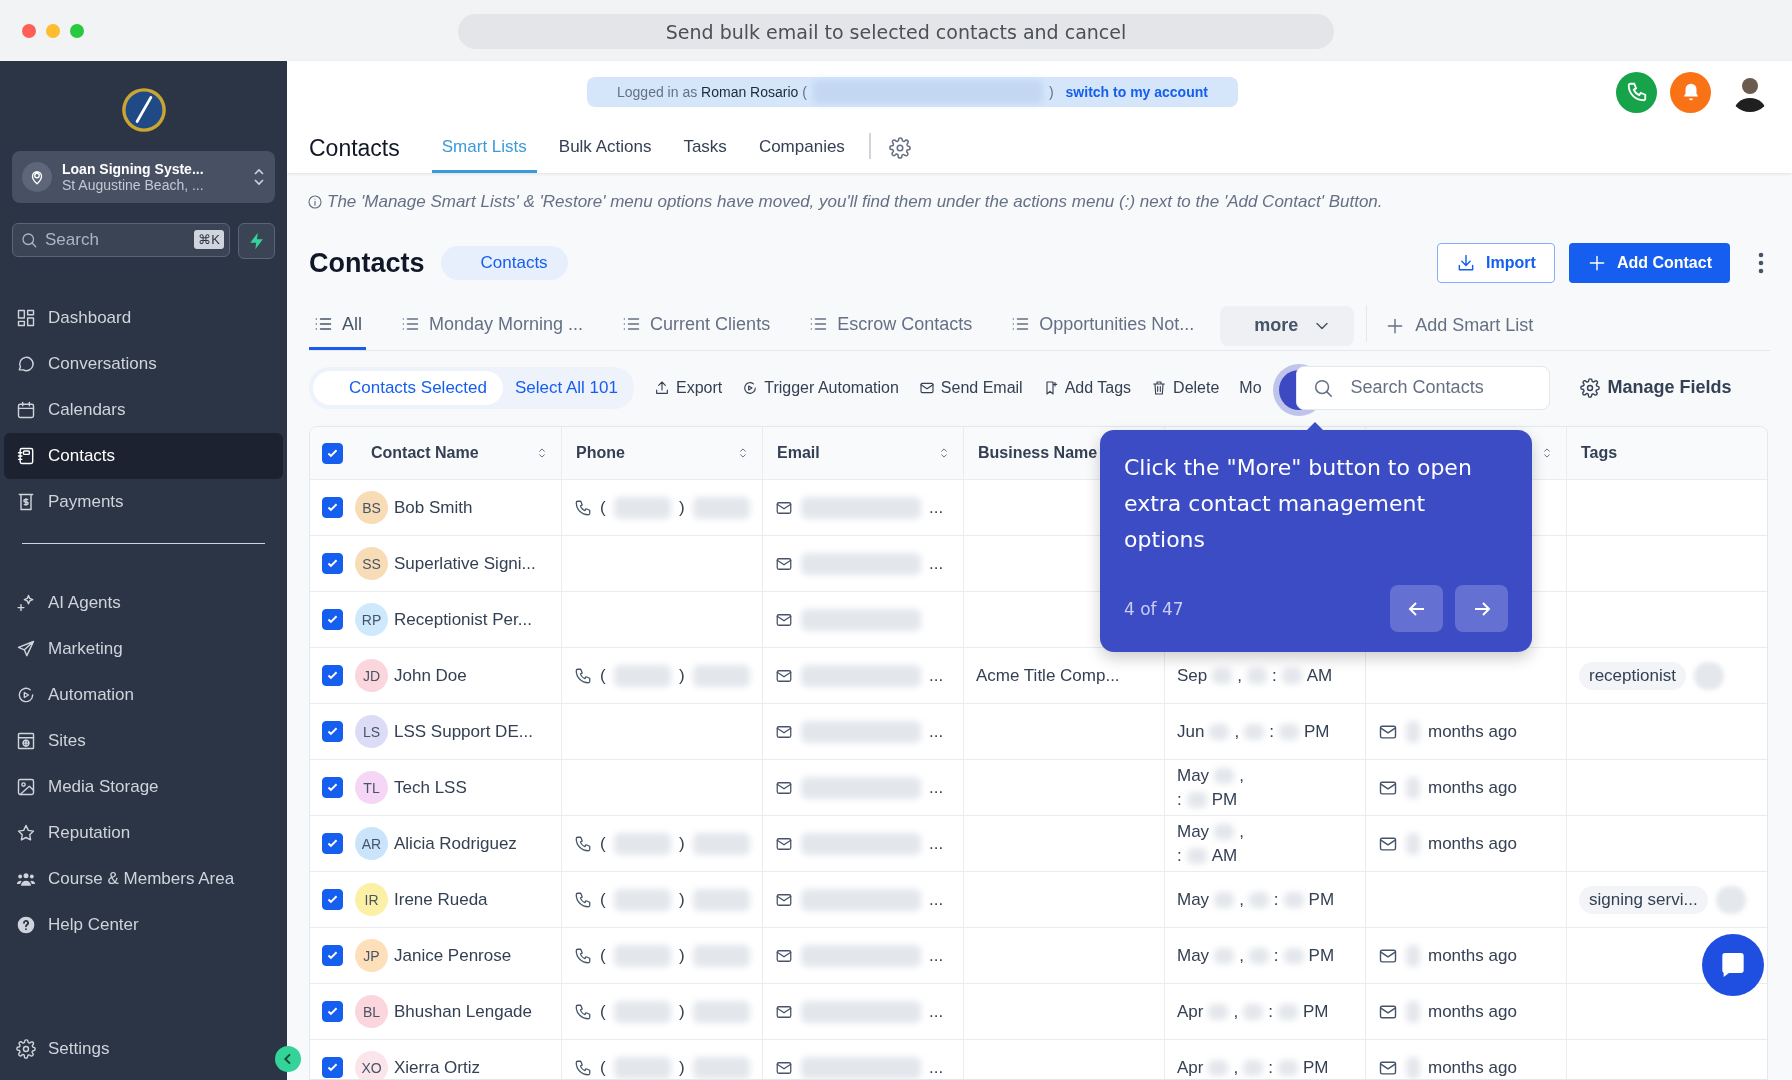 The height and width of the screenshot is (1080, 1792). I want to click on nav-tab: Companies, so click(801, 148).